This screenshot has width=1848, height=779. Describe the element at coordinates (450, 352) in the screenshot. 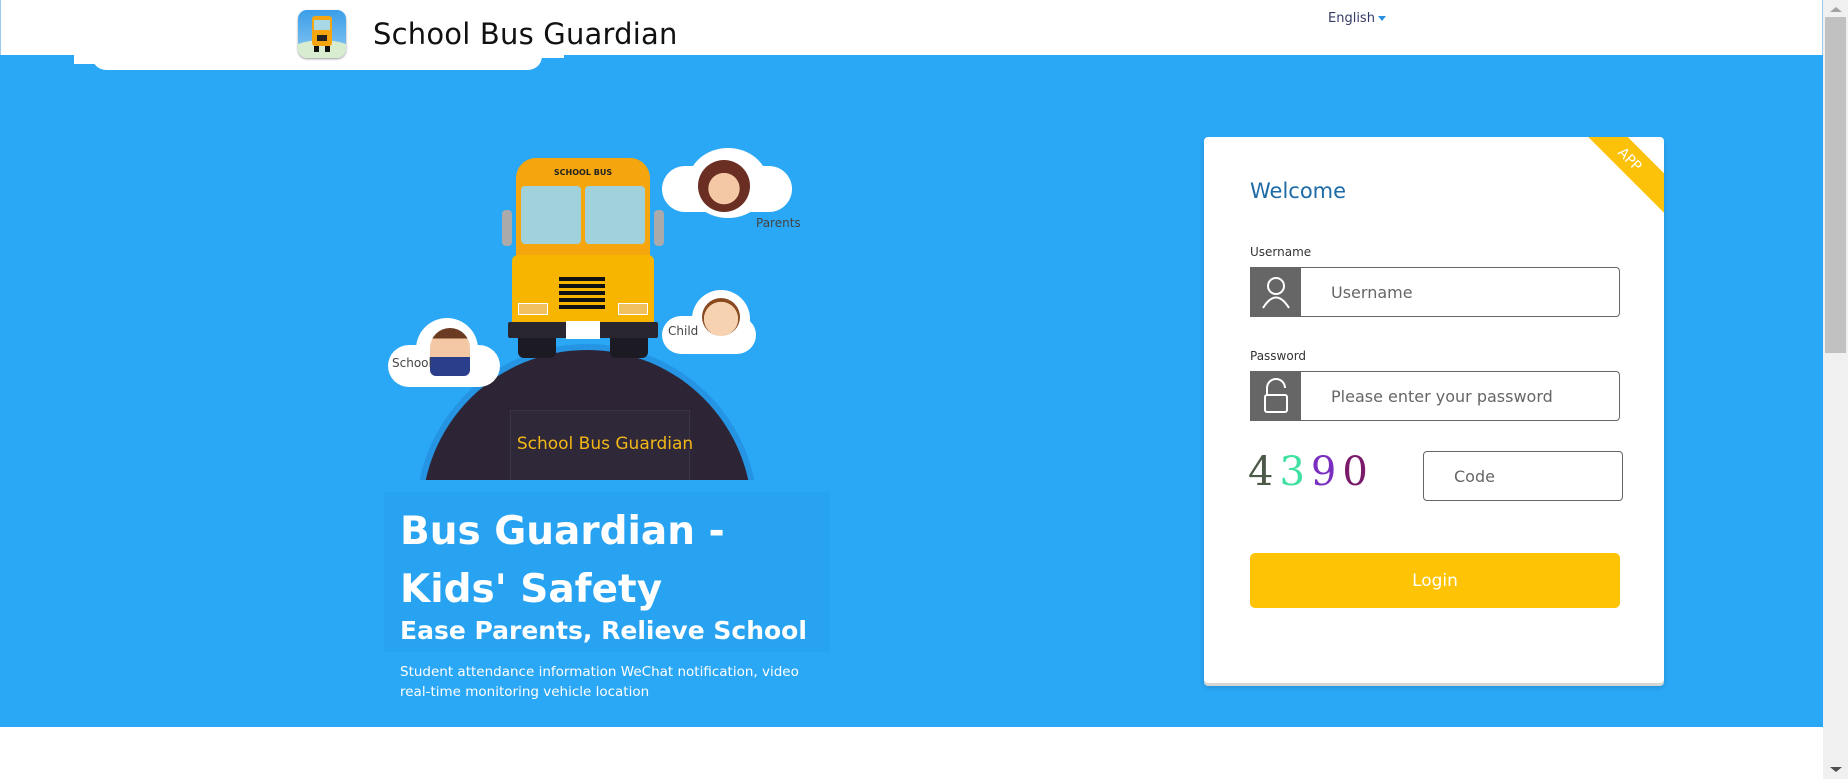

I see `teacher-avatar` at that location.